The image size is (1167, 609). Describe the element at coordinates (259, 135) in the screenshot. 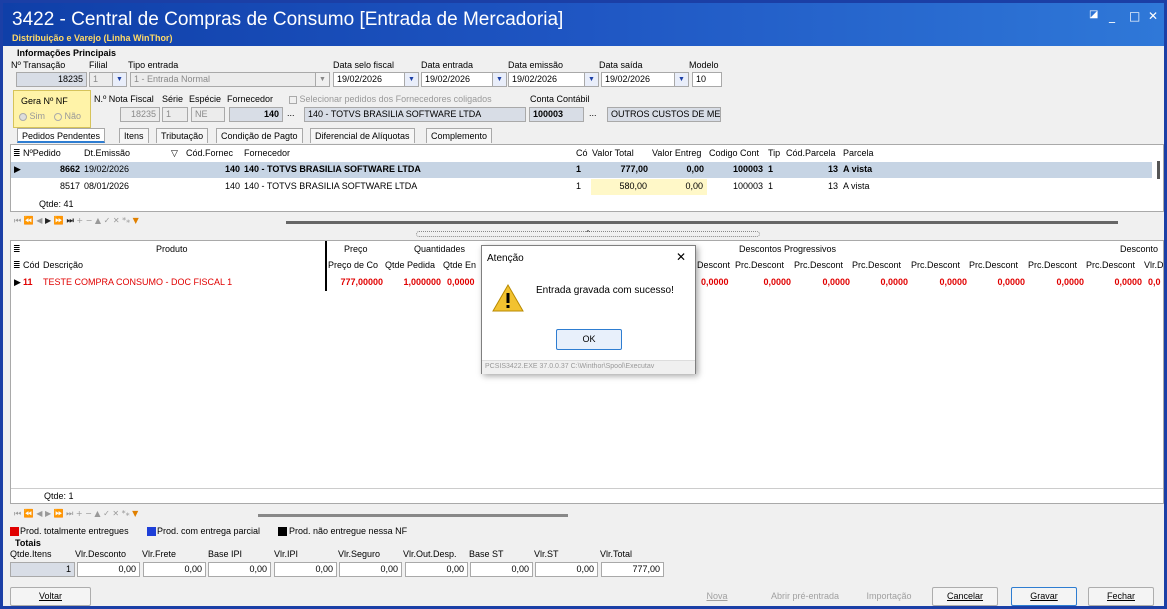

I see `tab-condicao-pagto: Condição de Pagto` at that location.